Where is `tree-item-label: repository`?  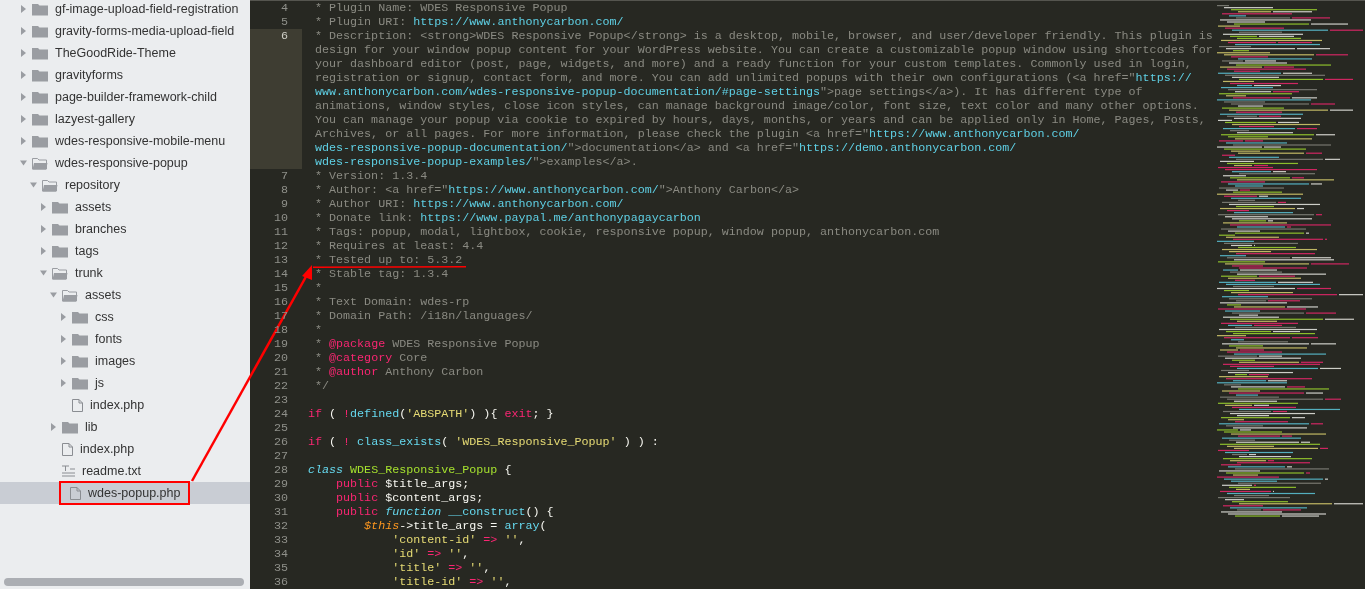 tree-item-label: repository is located at coordinates (92, 185).